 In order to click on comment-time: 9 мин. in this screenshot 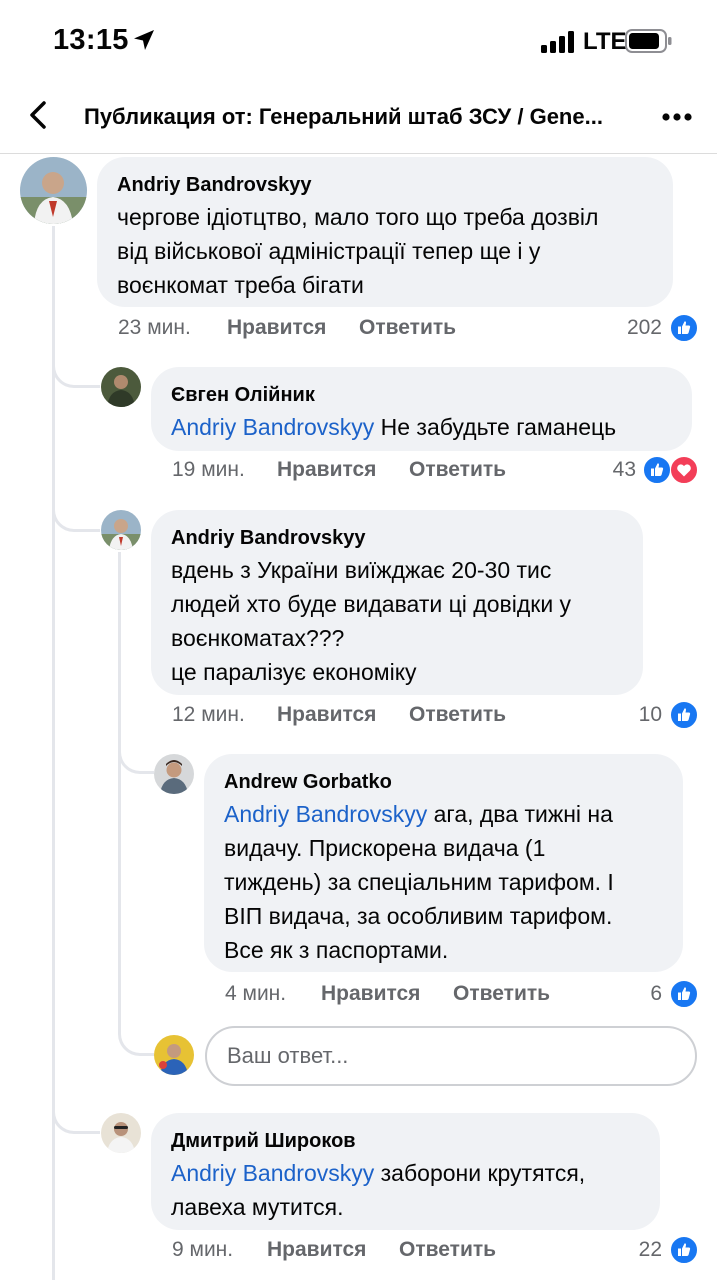, I will do `click(203, 1249)`.